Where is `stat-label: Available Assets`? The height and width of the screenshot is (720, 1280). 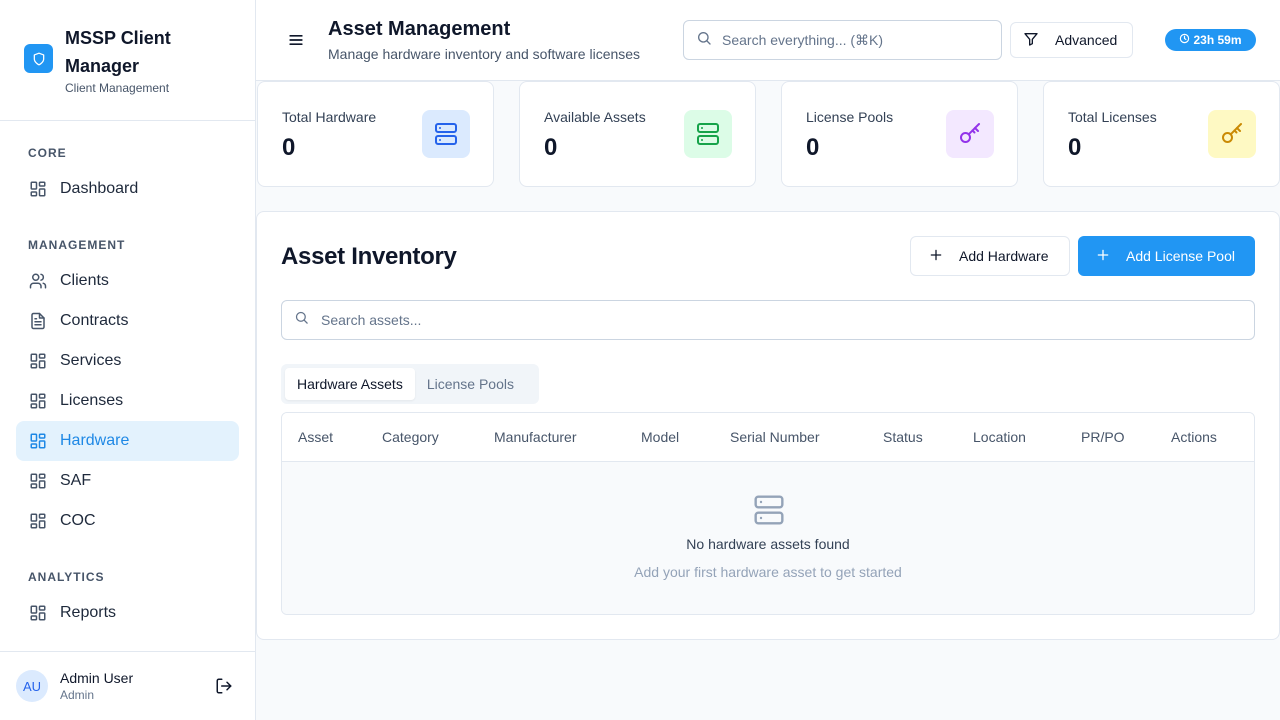 stat-label: Available Assets is located at coordinates (595, 117).